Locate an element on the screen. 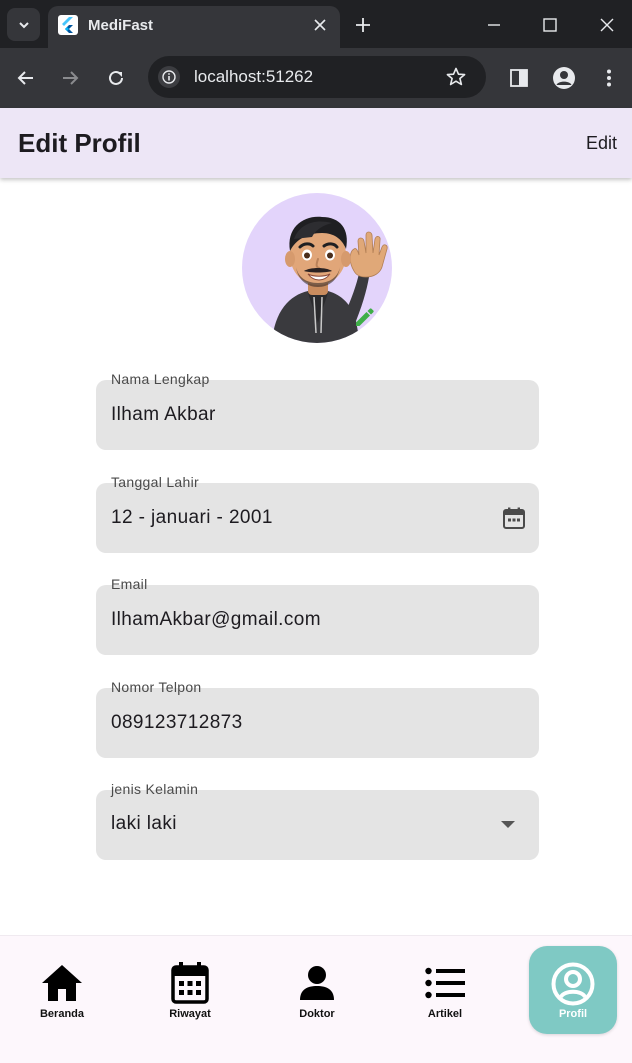 The image size is (632, 1063). nav-item-riwayat: Riwayat is located at coordinates (190, 986).